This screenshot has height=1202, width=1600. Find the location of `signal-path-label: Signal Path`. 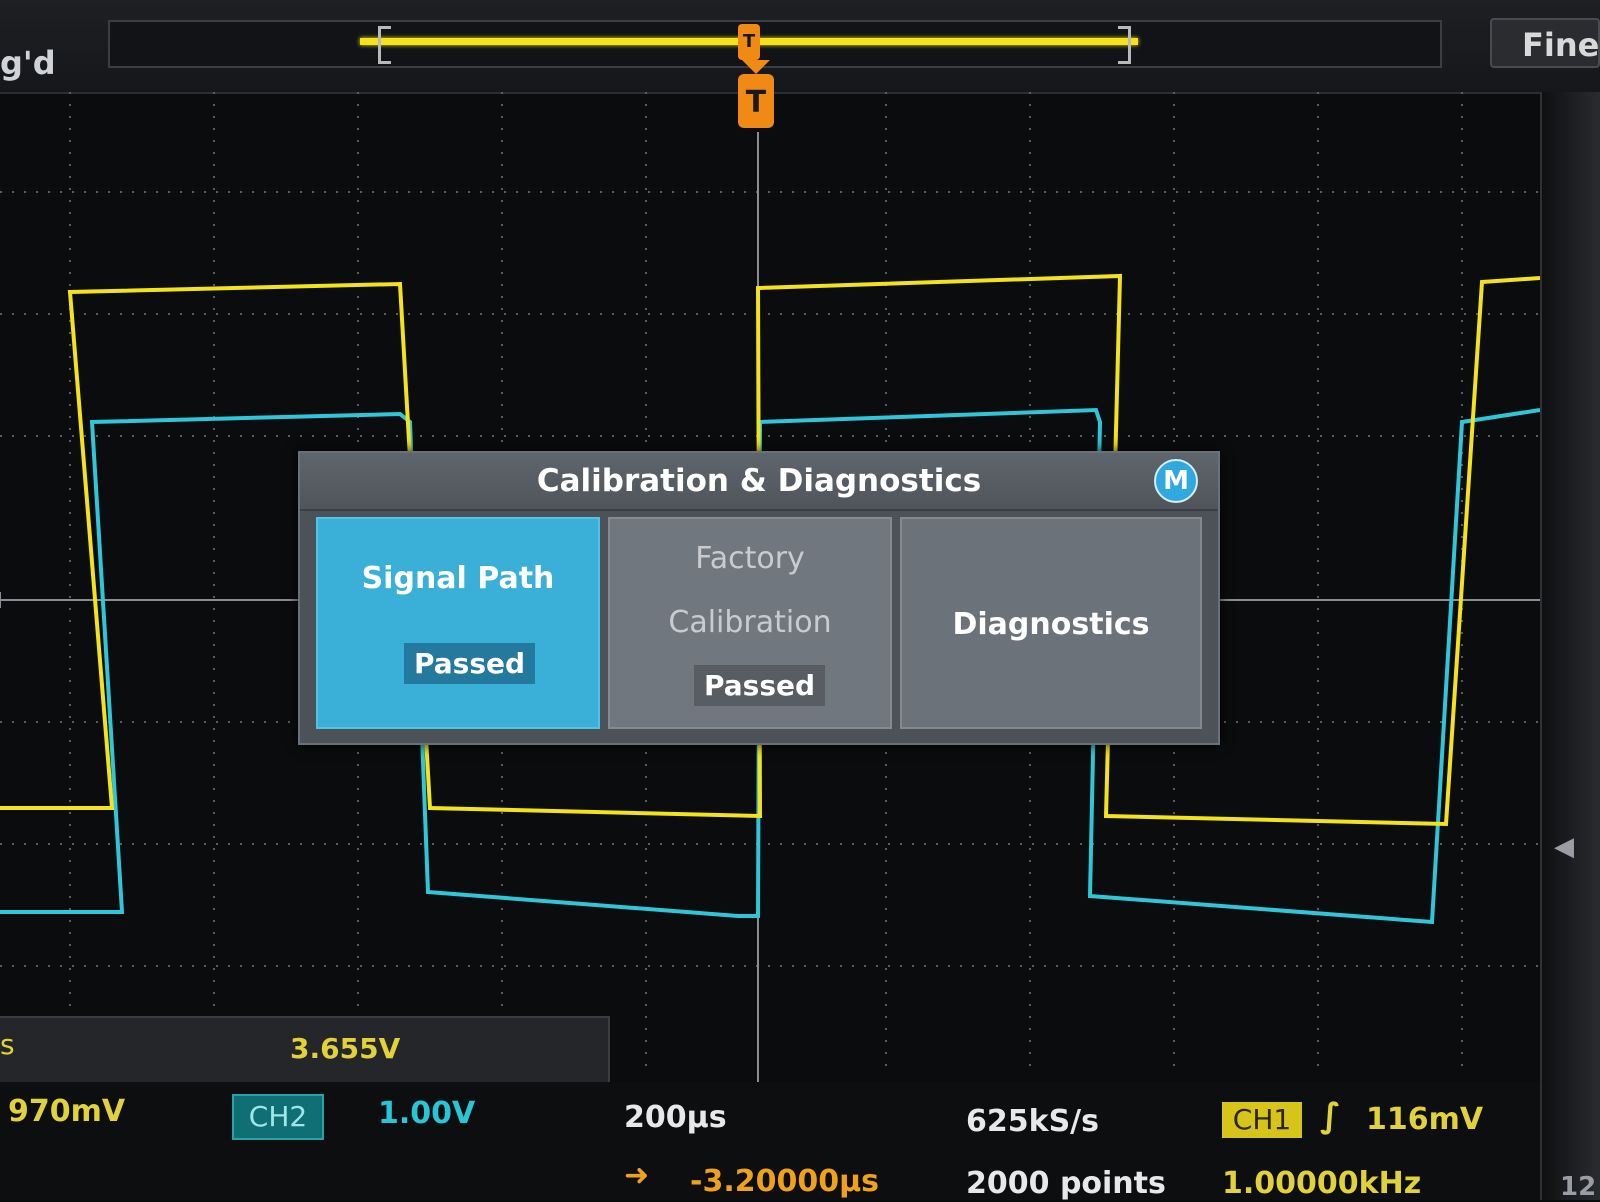

signal-path-label: Signal Path is located at coordinates (458, 578).